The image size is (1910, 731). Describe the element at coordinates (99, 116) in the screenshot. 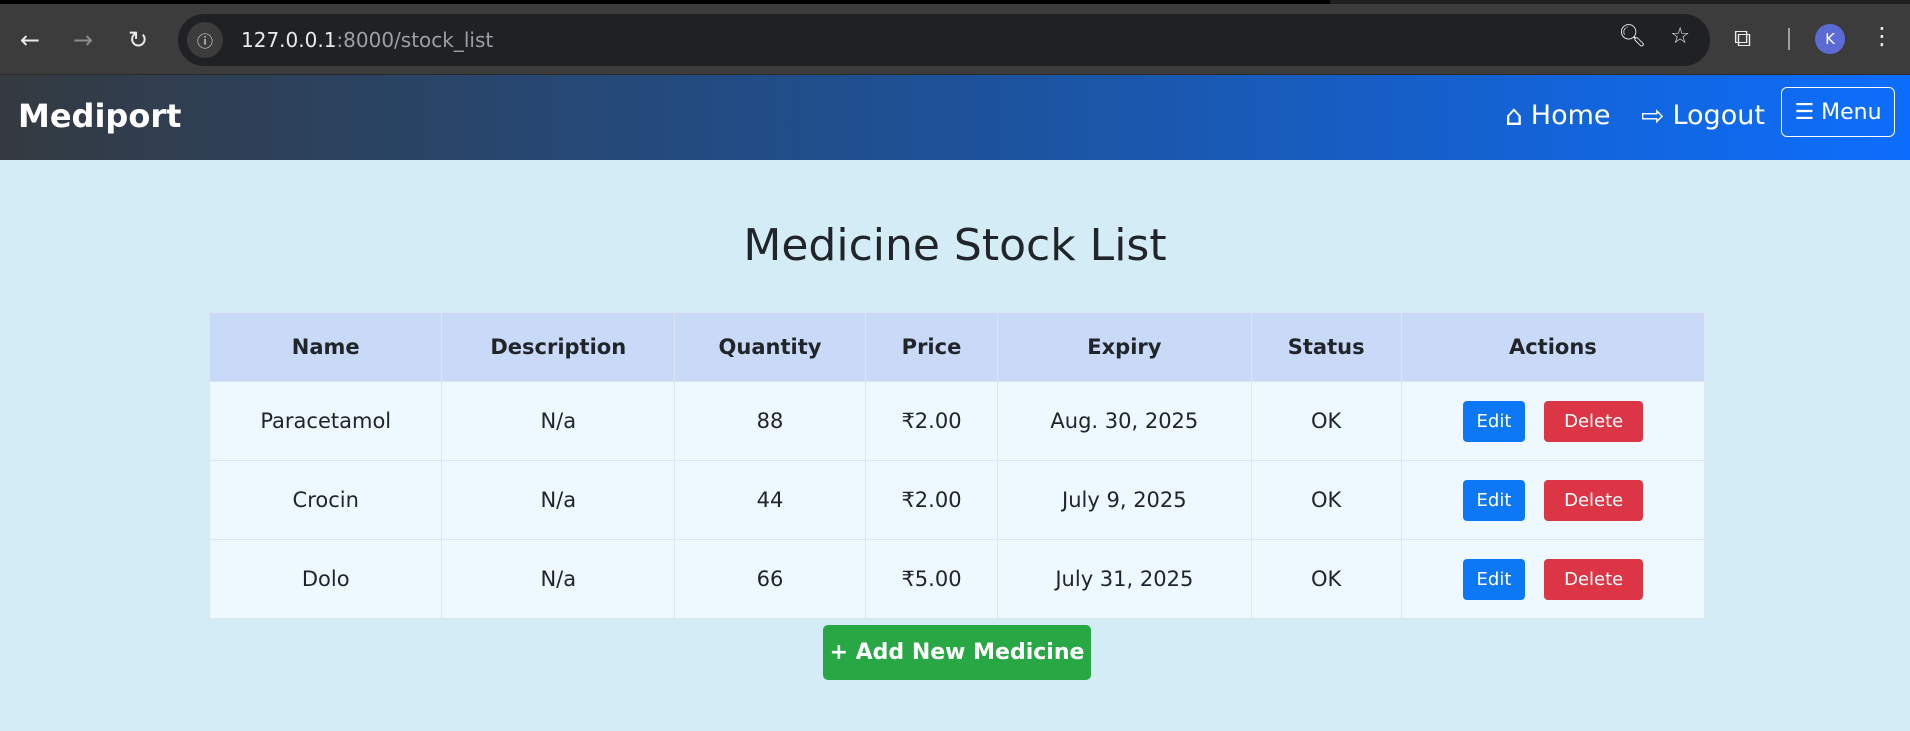

I see `brand-logo: Mediport` at that location.